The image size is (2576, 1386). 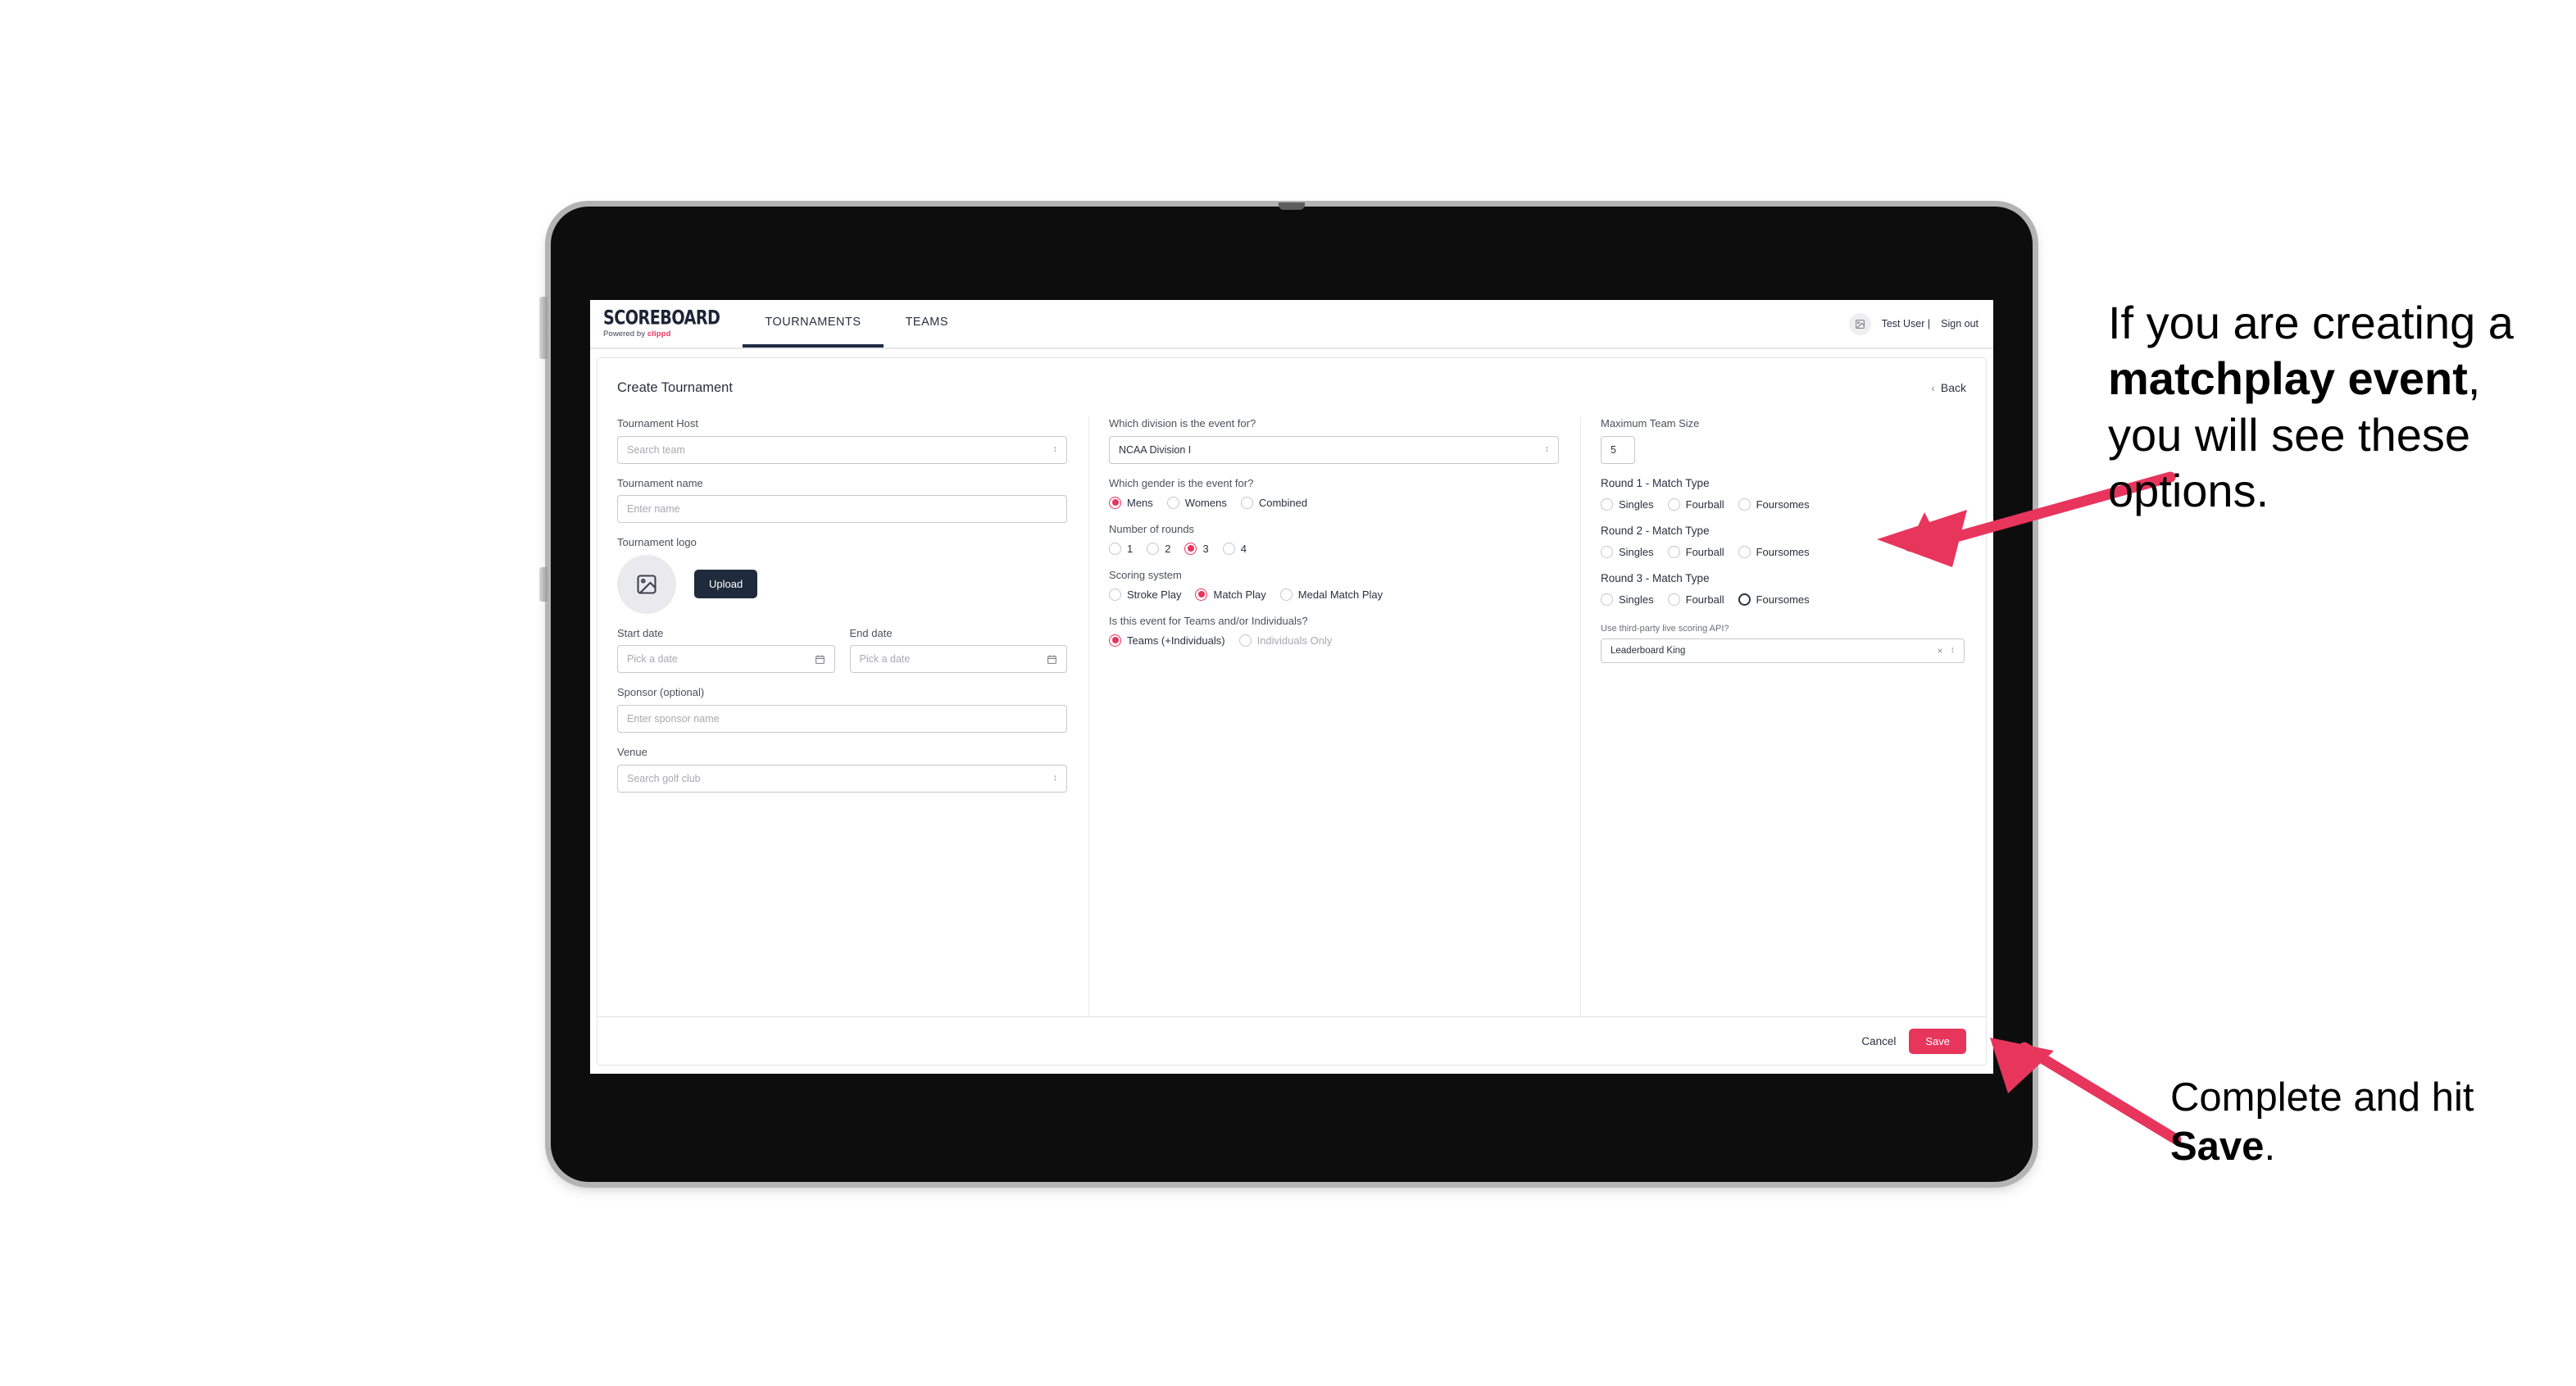 I want to click on end-date-input: Pick a date, so click(x=958, y=659).